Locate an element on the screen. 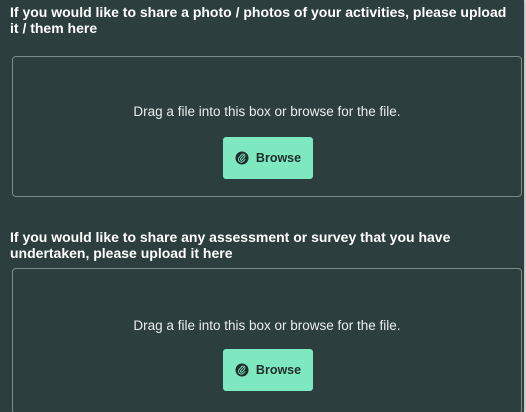 The image size is (526, 412). assessment-browse-button: Browse is located at coordinates (268, 370).